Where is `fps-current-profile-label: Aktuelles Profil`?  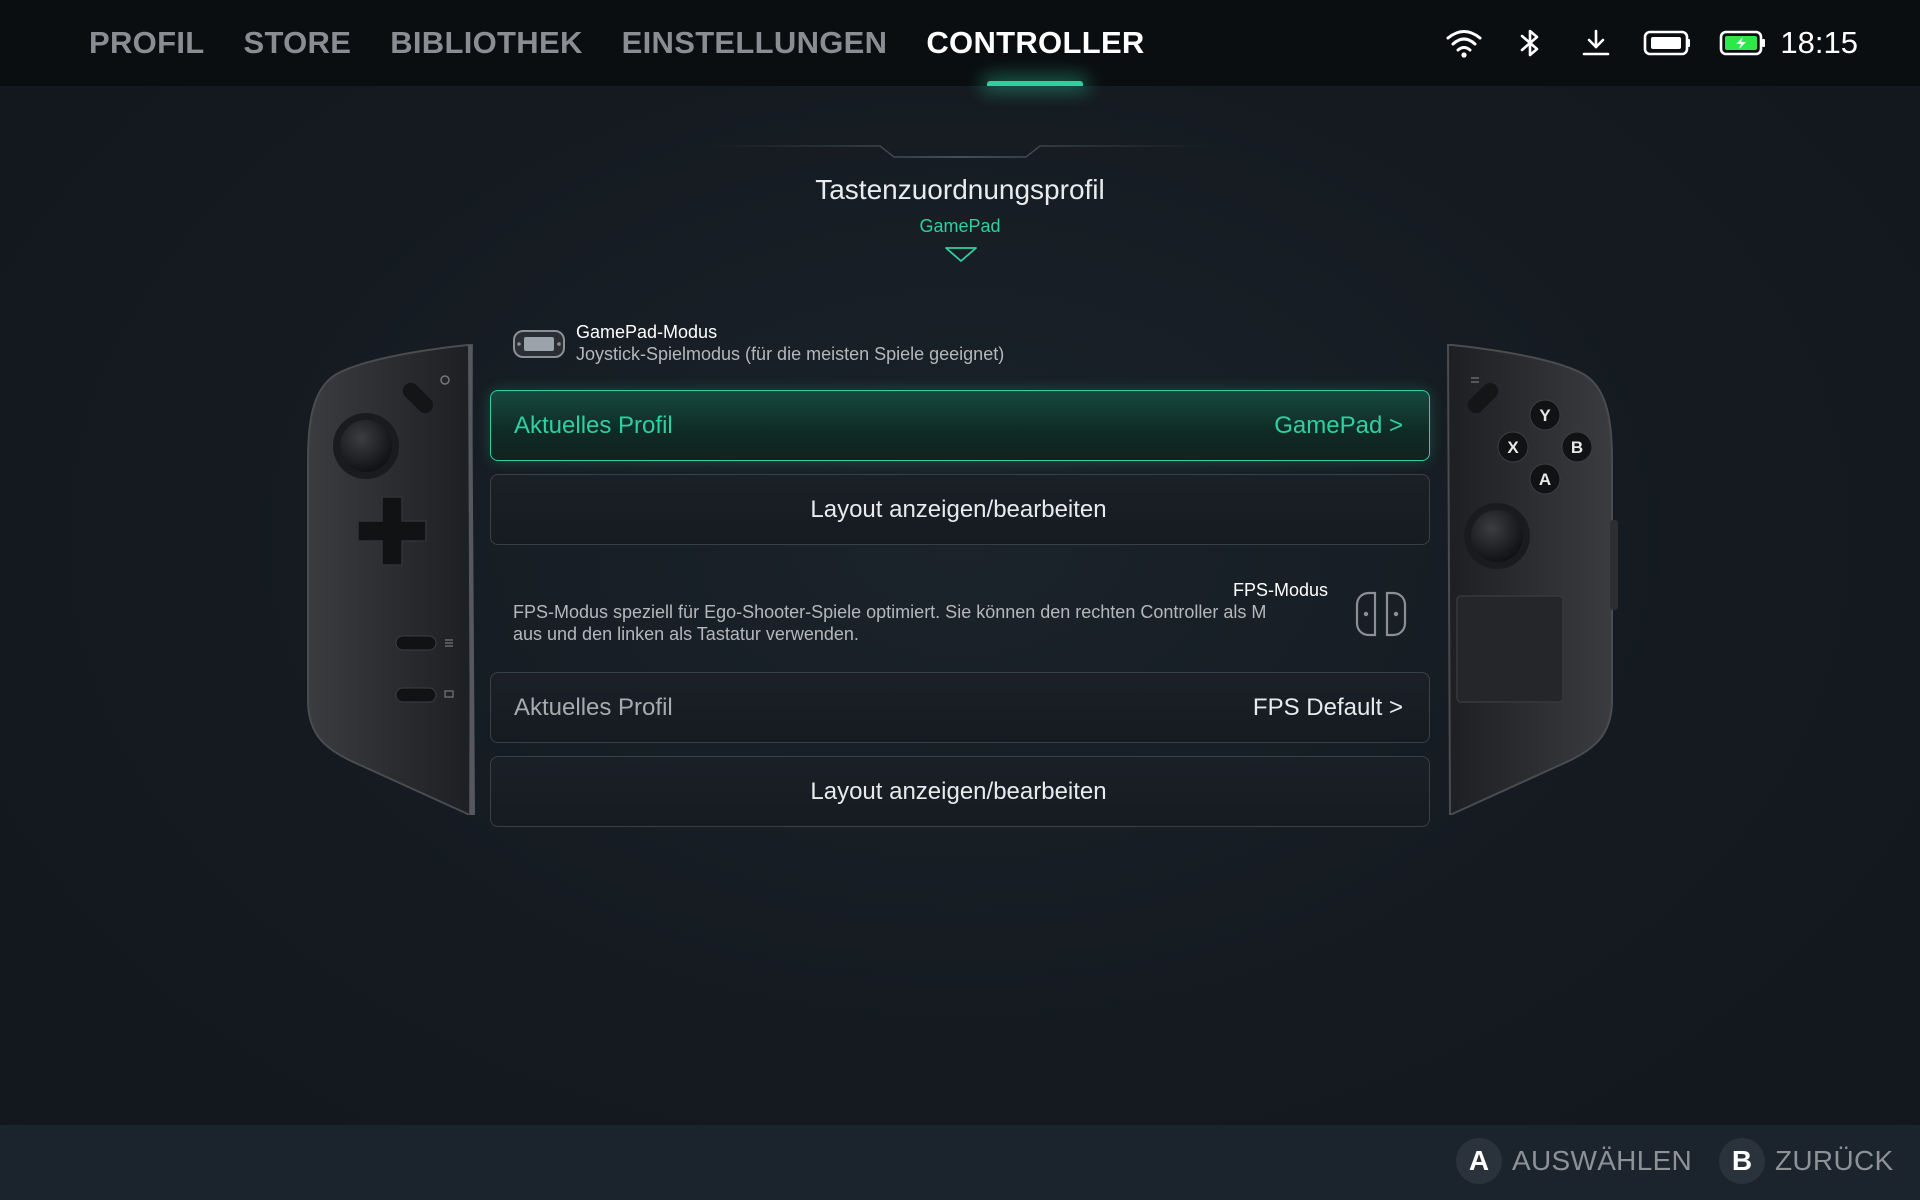
fps-current-profile-label: Aktuelles Profil is located at coordinates (593, 707).